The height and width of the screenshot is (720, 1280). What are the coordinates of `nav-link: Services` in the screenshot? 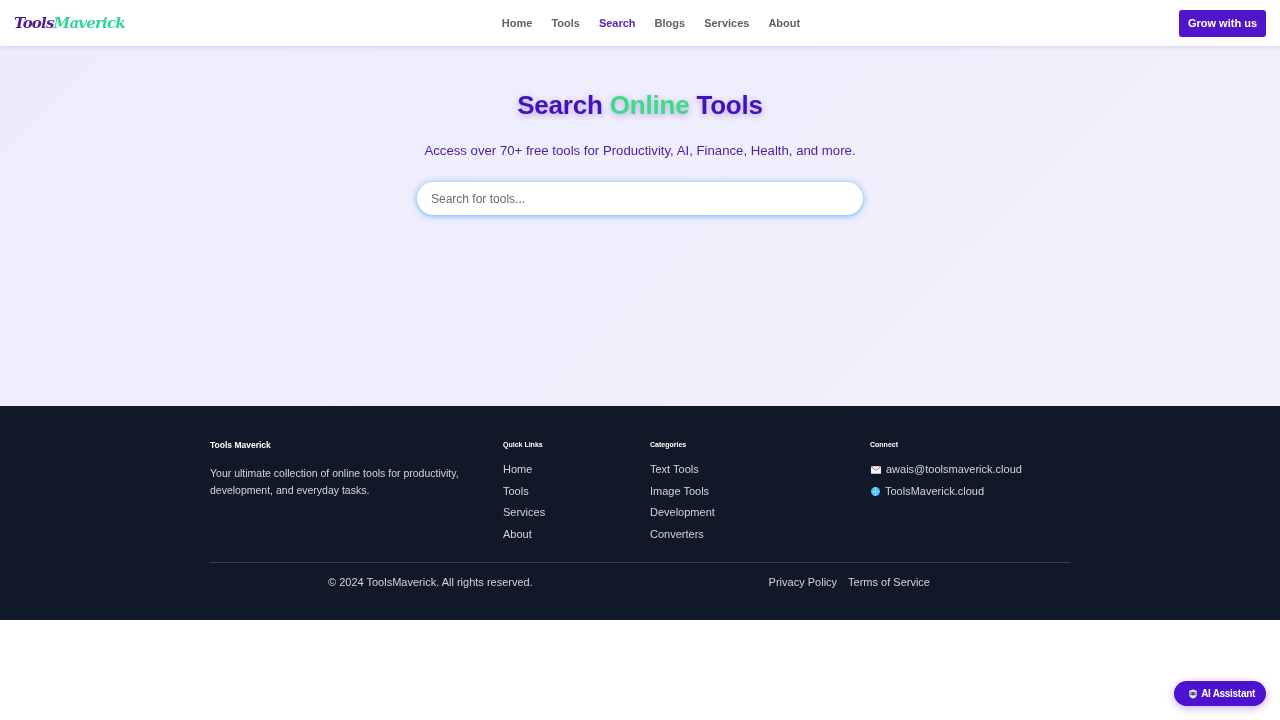 It's located at (727, 23).